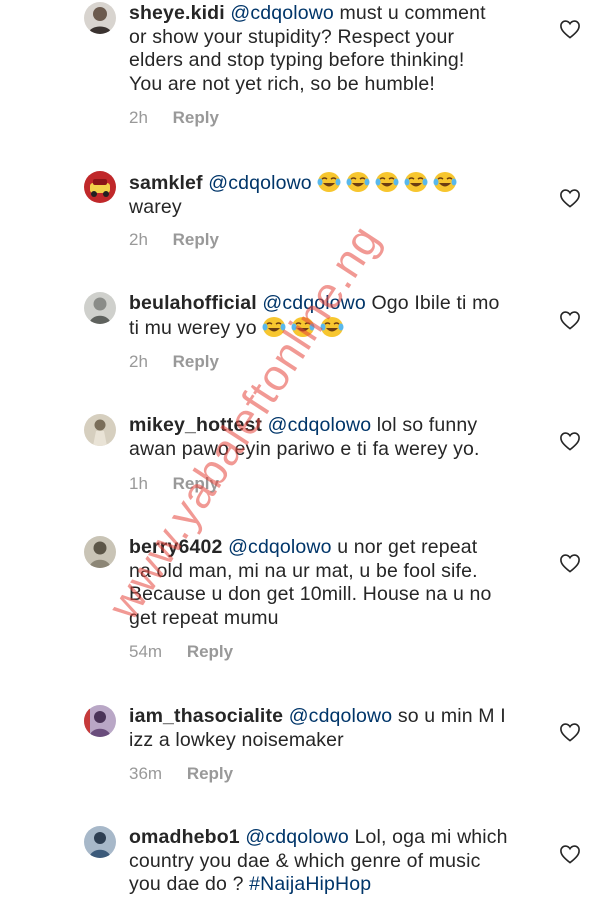 The image size is (606, 898). Describe the element at coordinates (184, 837) in the screenshot. I see `comment-username: omadhebo1` at that location.